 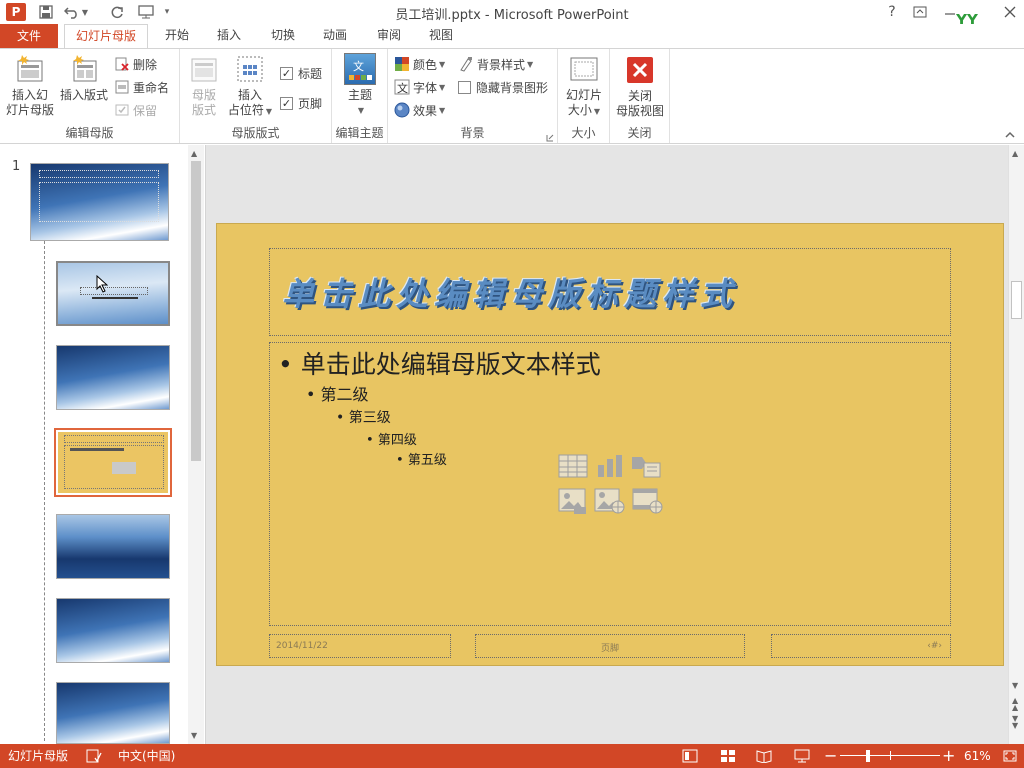 I want to click on zoom-in-icon: +, so click(x=948, y=756).